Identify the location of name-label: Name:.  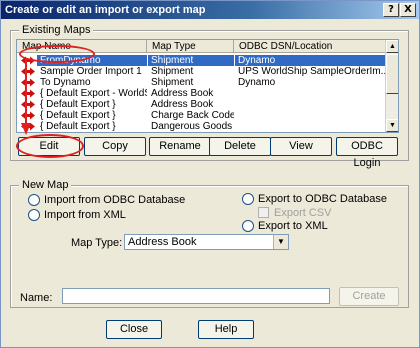
(36, 298).